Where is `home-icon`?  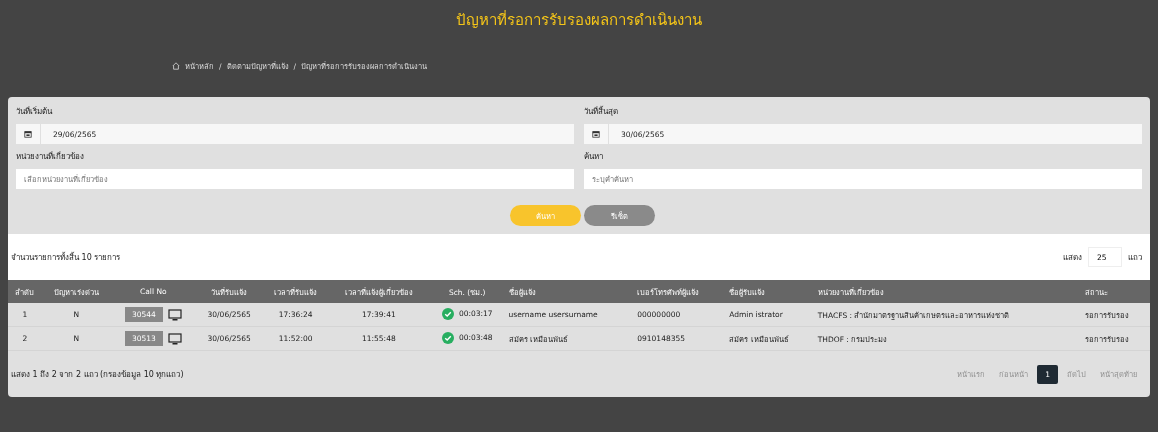
home-icon is located at coordinates (176, 66).